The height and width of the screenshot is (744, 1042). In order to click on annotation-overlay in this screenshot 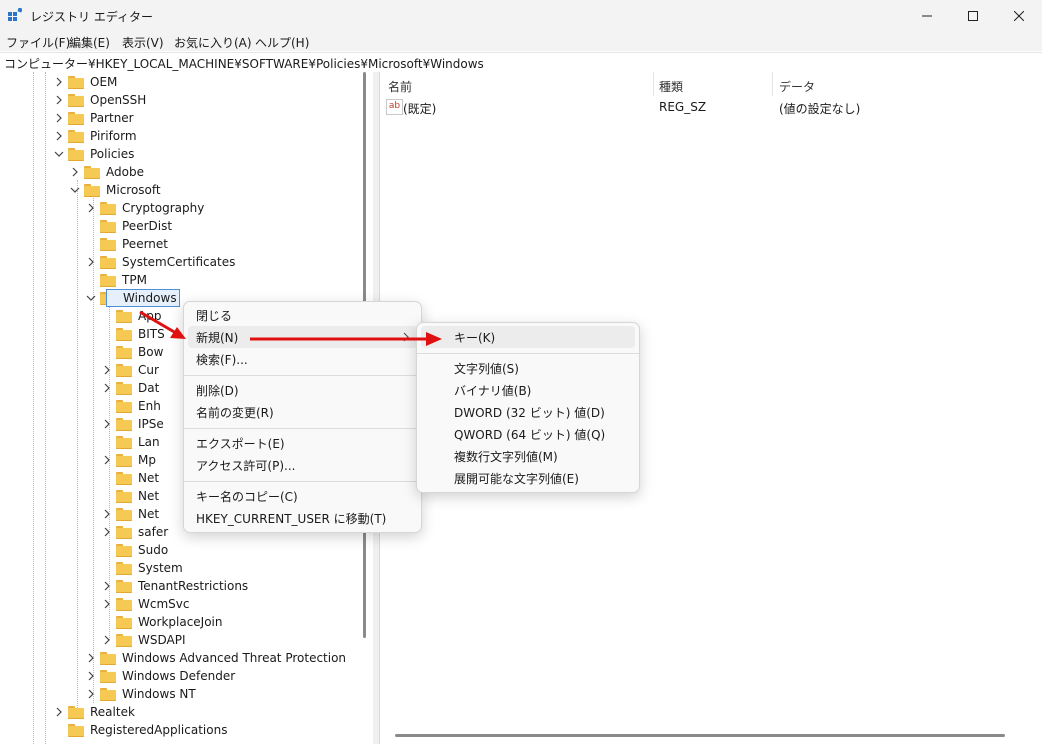, I will do `click(290, 328)`.